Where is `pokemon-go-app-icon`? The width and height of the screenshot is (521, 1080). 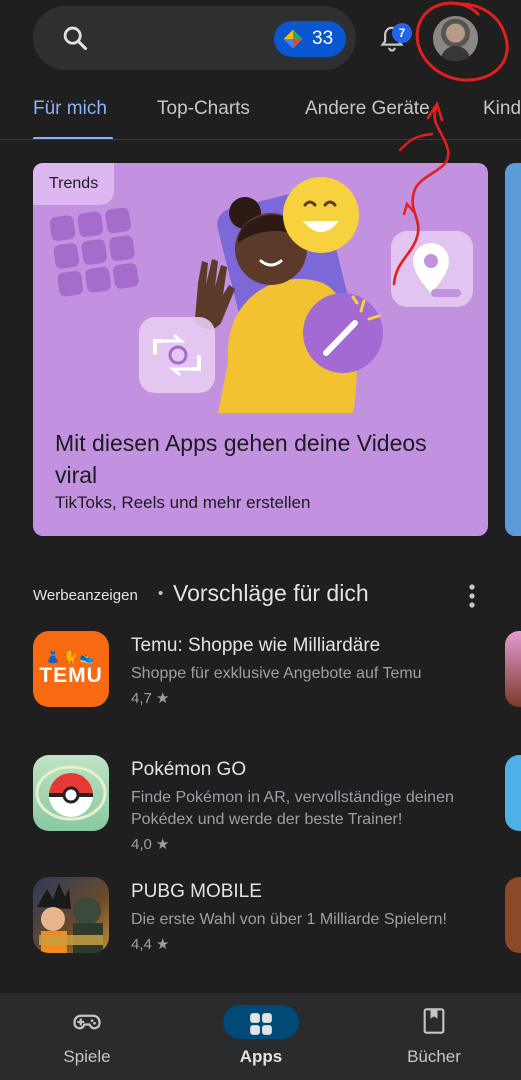
pokemon-go-app-icon is located at coordinates (71, 793).